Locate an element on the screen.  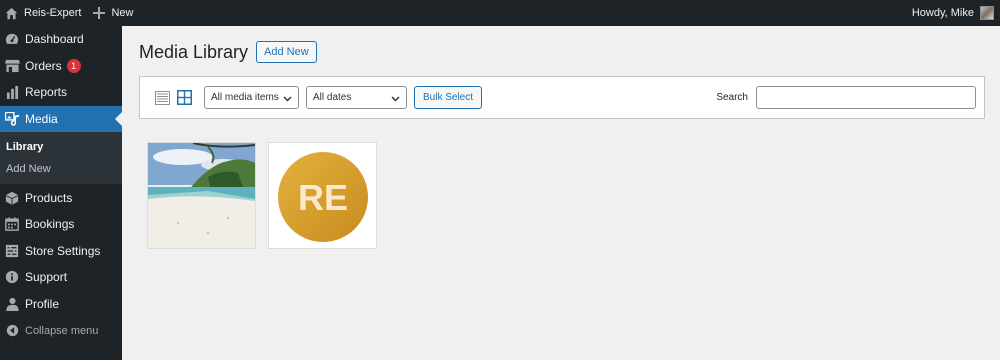
sidebar-item-label: Media is located at coordinates (41, 119).